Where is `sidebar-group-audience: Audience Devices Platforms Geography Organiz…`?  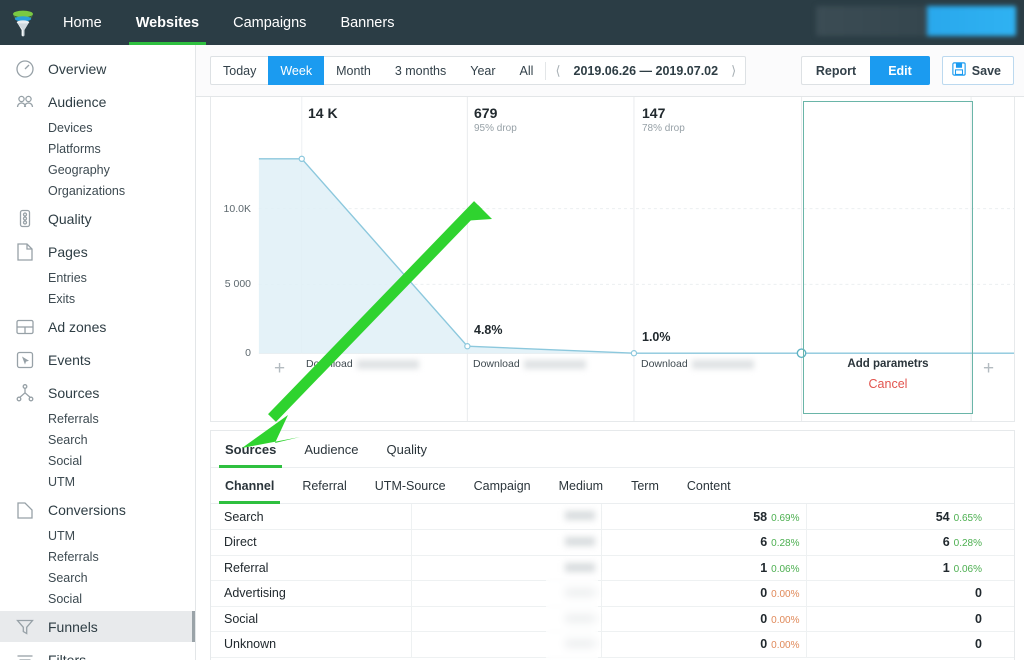
sidebar-group-audience: Audience Devices Platforms Geography Organiz… is located at coordinates (97, 143).